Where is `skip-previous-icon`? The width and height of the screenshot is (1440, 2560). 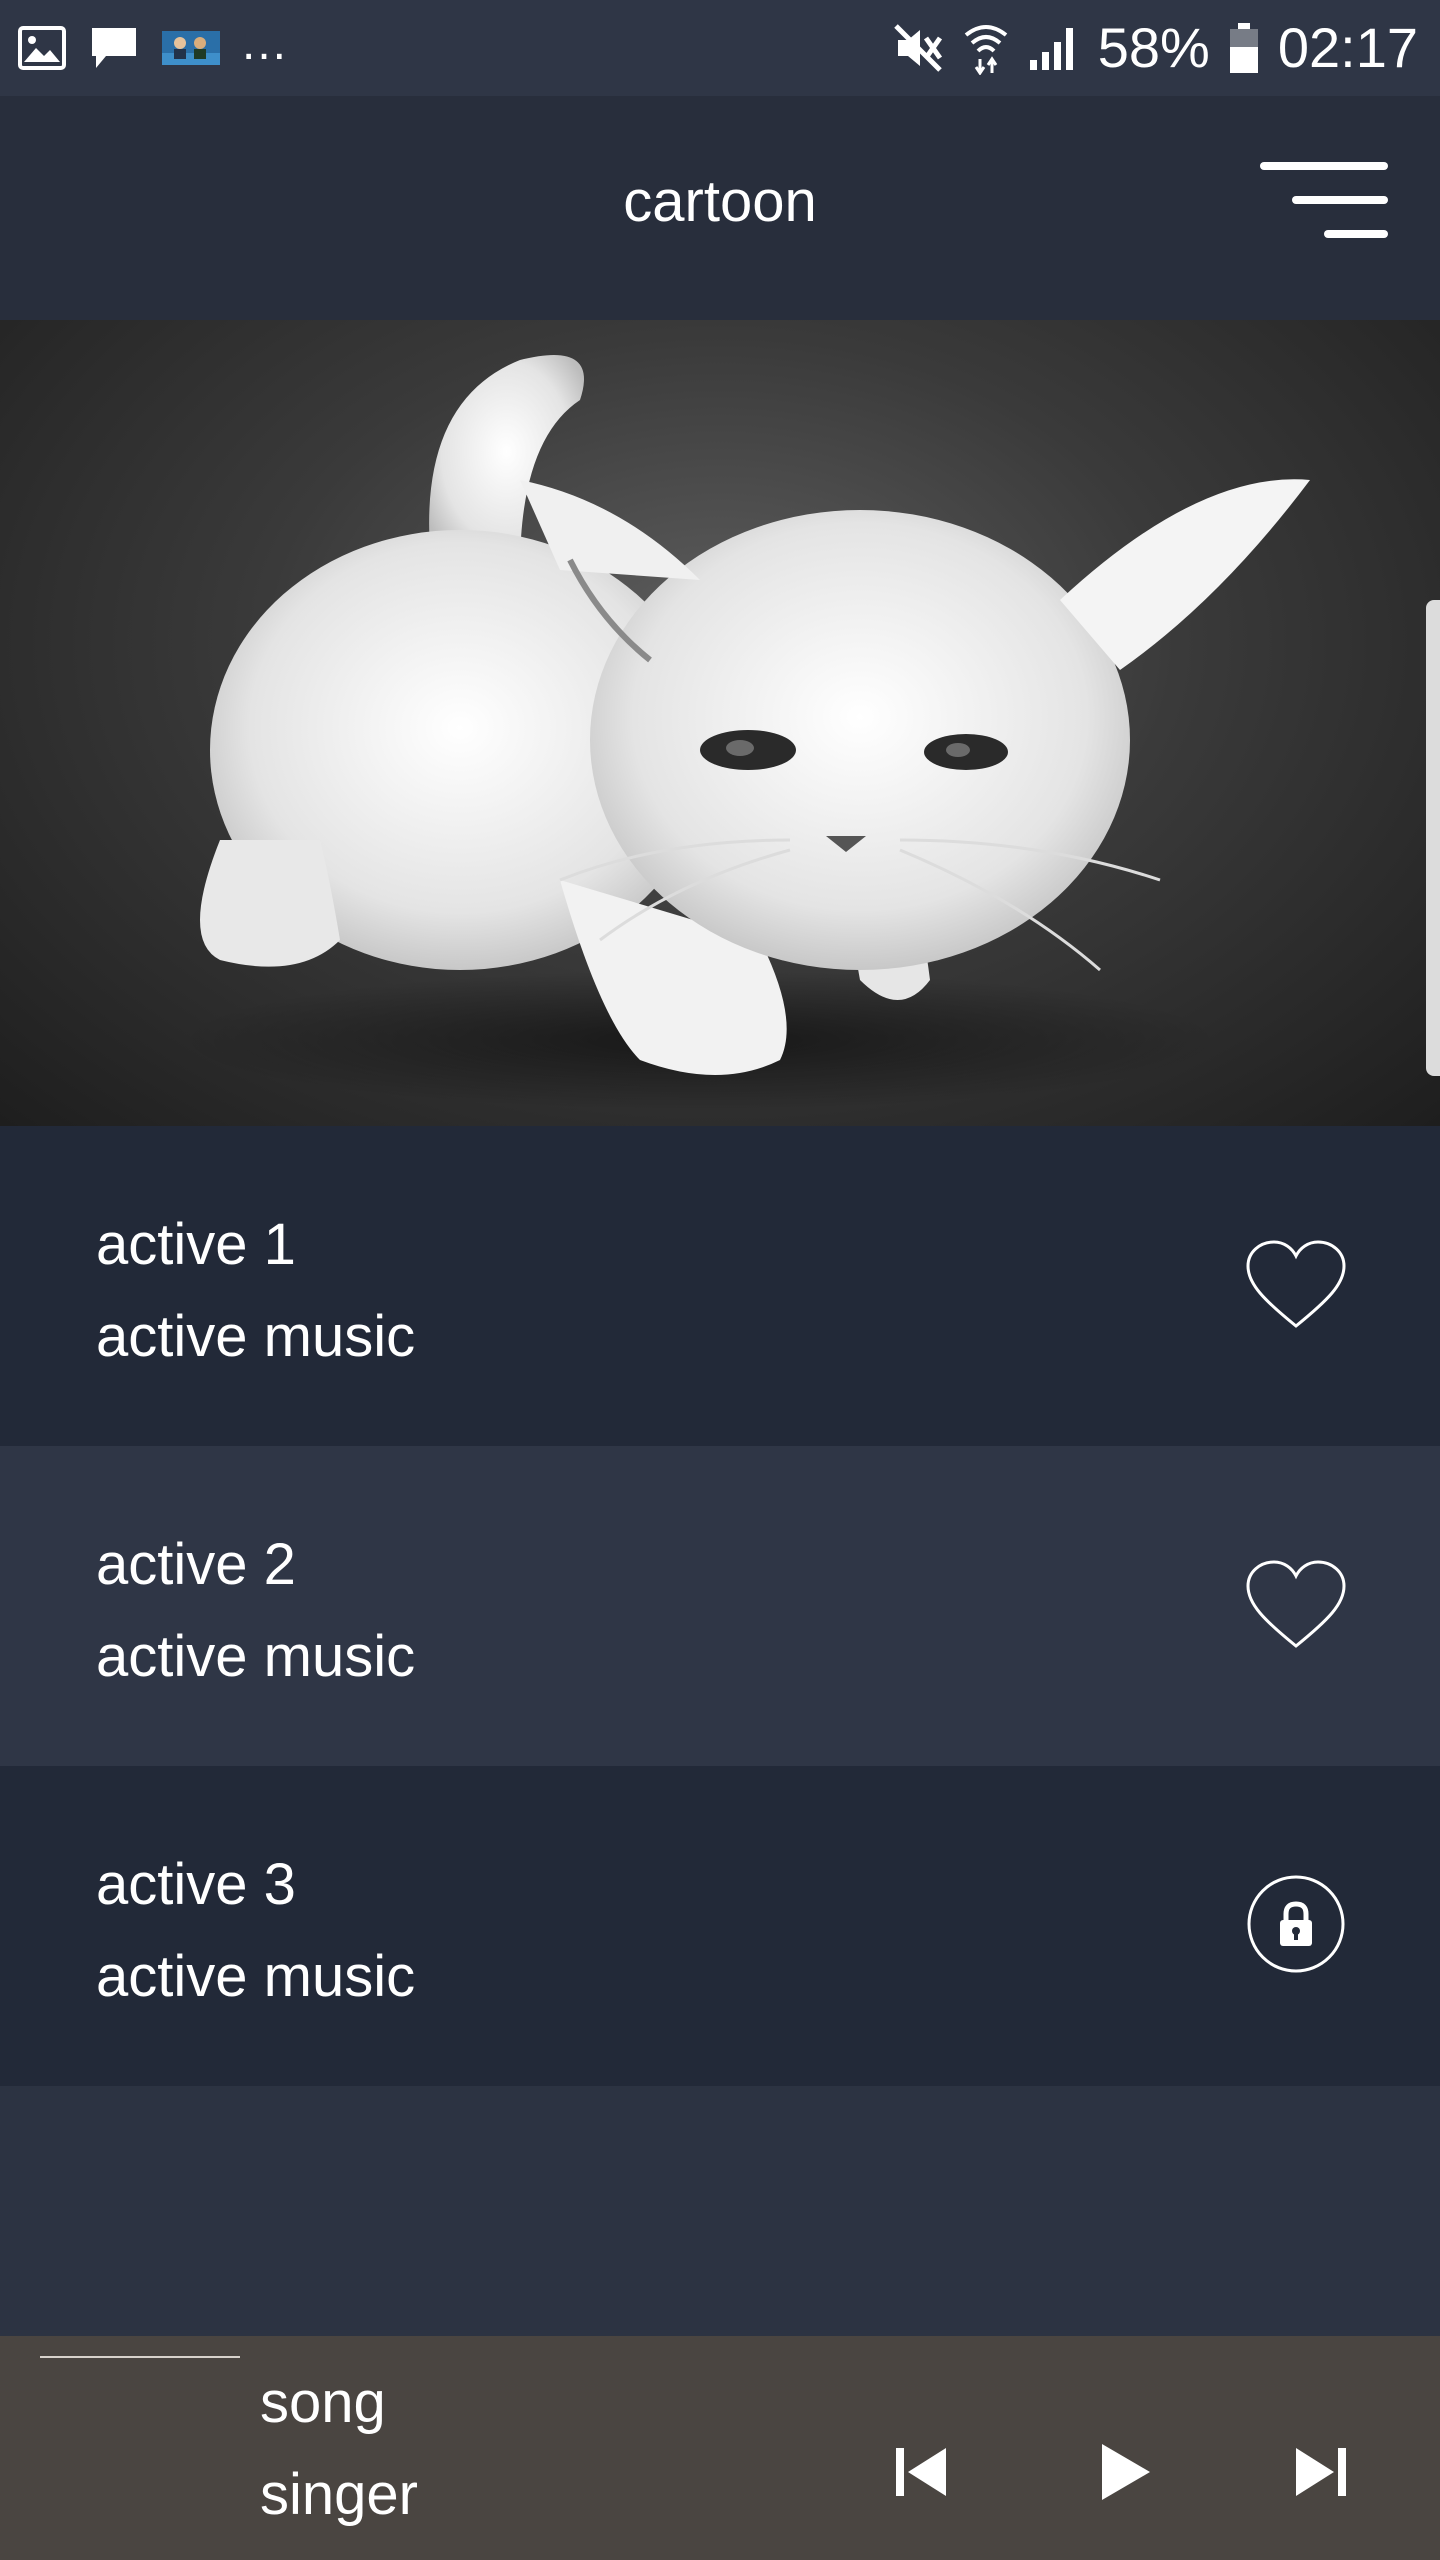 skip-previous-icon is located at coordinates (921, 2472).